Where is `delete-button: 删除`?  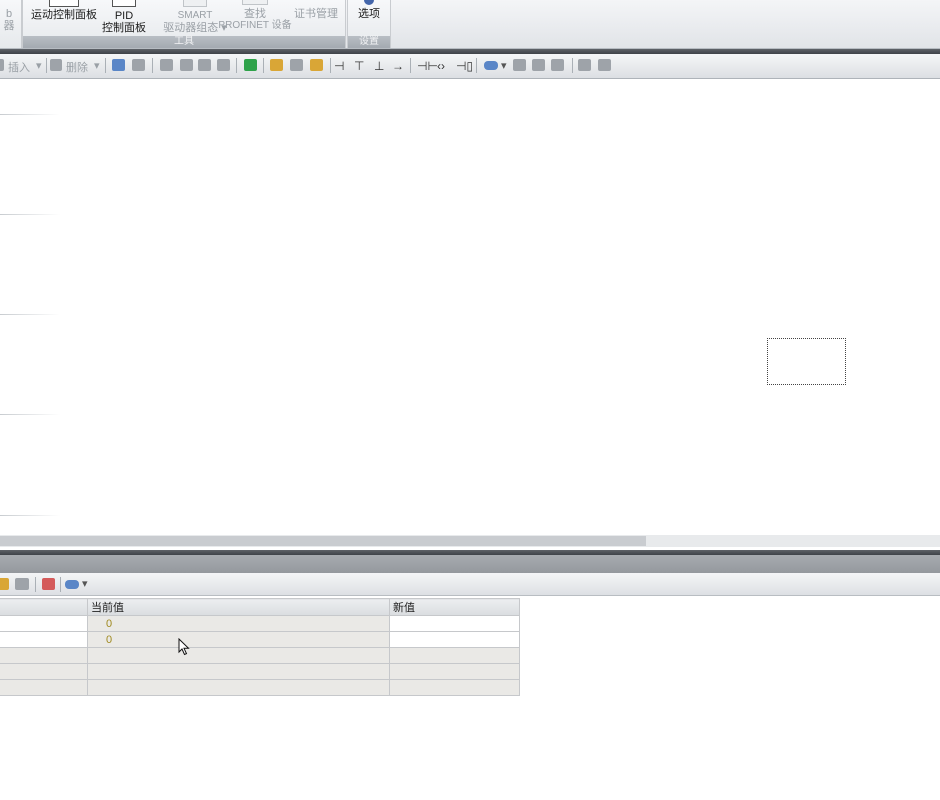 delete-button: 删除 is located at coordinates (77, 67).